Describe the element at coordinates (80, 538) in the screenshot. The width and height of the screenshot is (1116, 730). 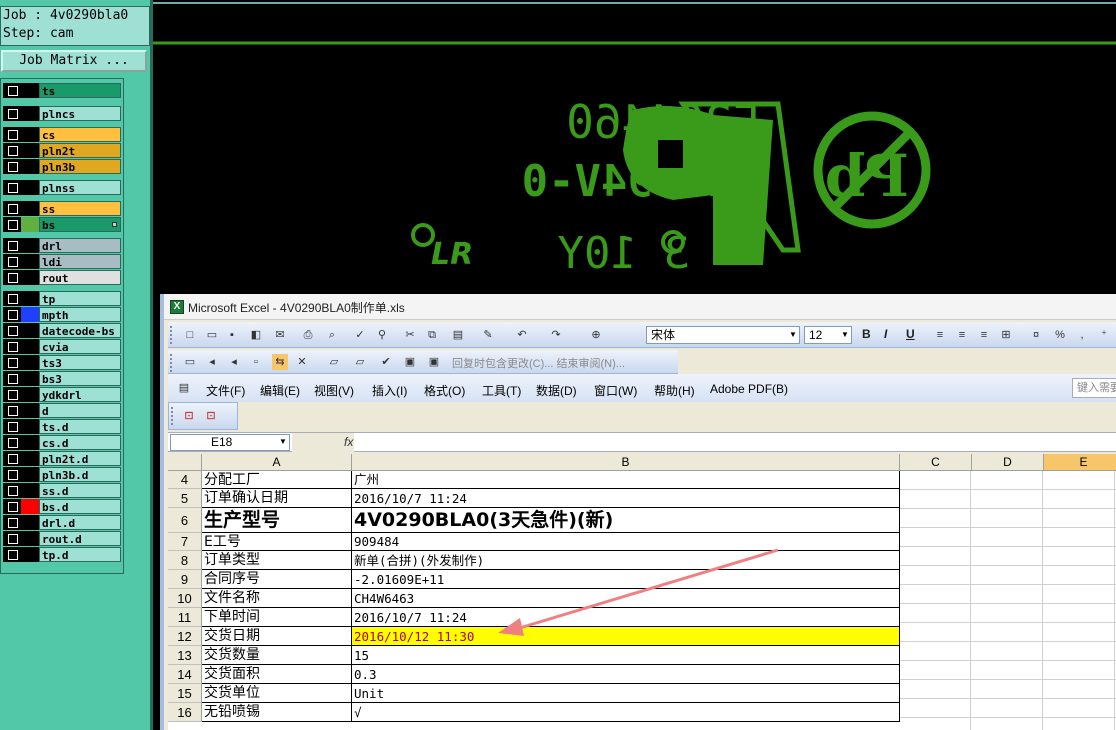
I see `layer-name: rout.d` at that location.